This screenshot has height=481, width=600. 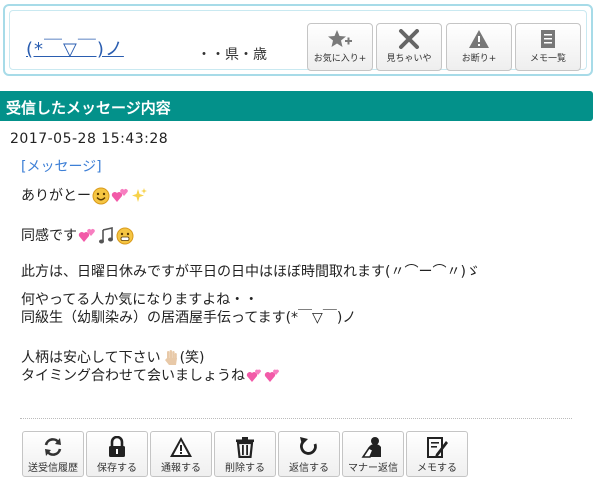 I want to click on memo-edit-icon, so click(x=437, y=447).